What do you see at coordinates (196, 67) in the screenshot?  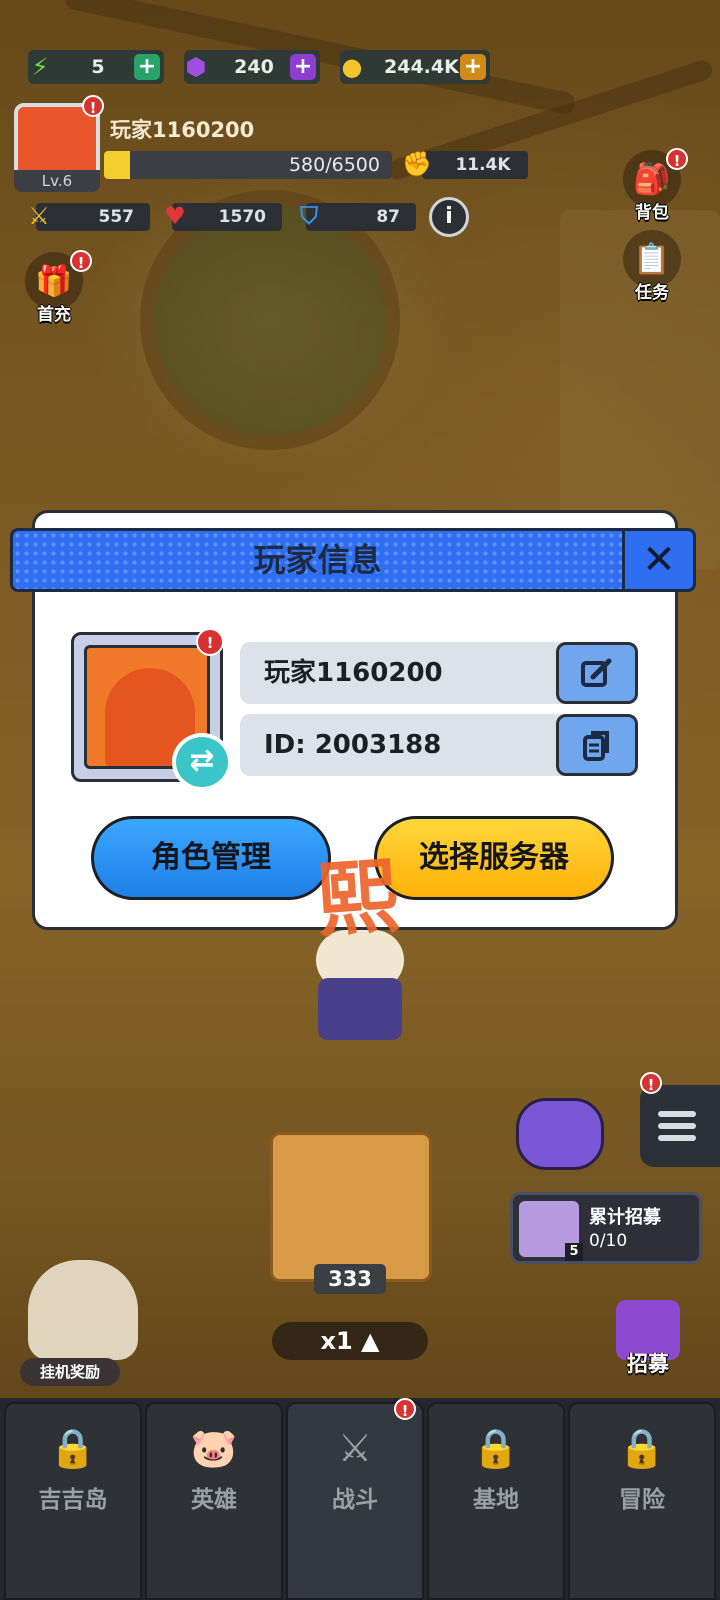 I see `gem-icon: ⬢` at bounding box center [196, 67].